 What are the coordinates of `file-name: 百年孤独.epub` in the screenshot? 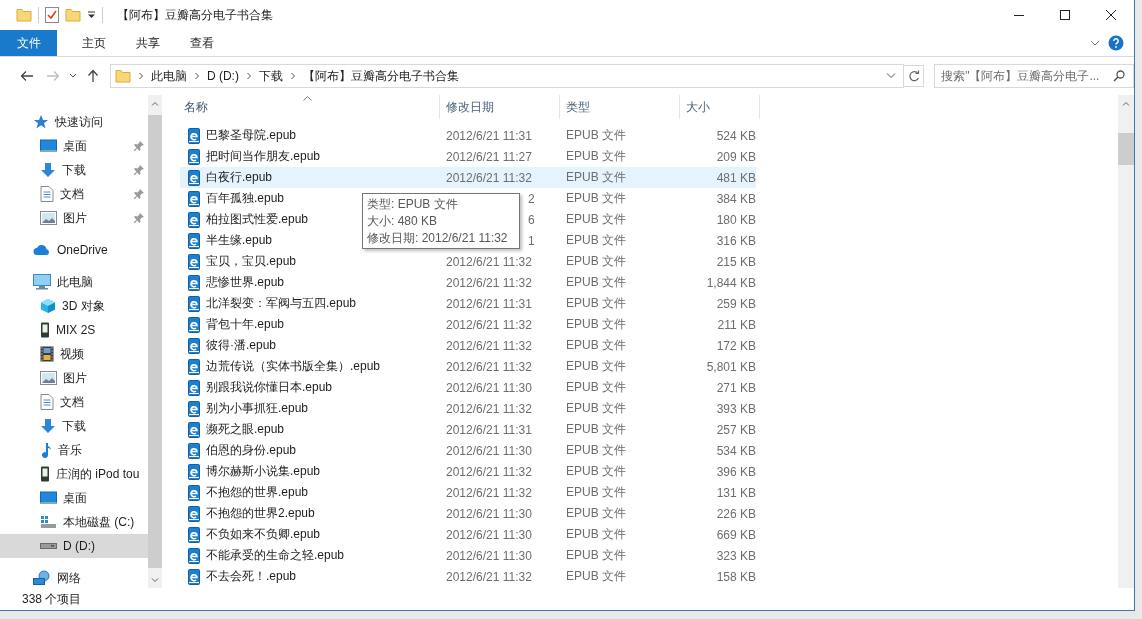 It's located at (245, 198).